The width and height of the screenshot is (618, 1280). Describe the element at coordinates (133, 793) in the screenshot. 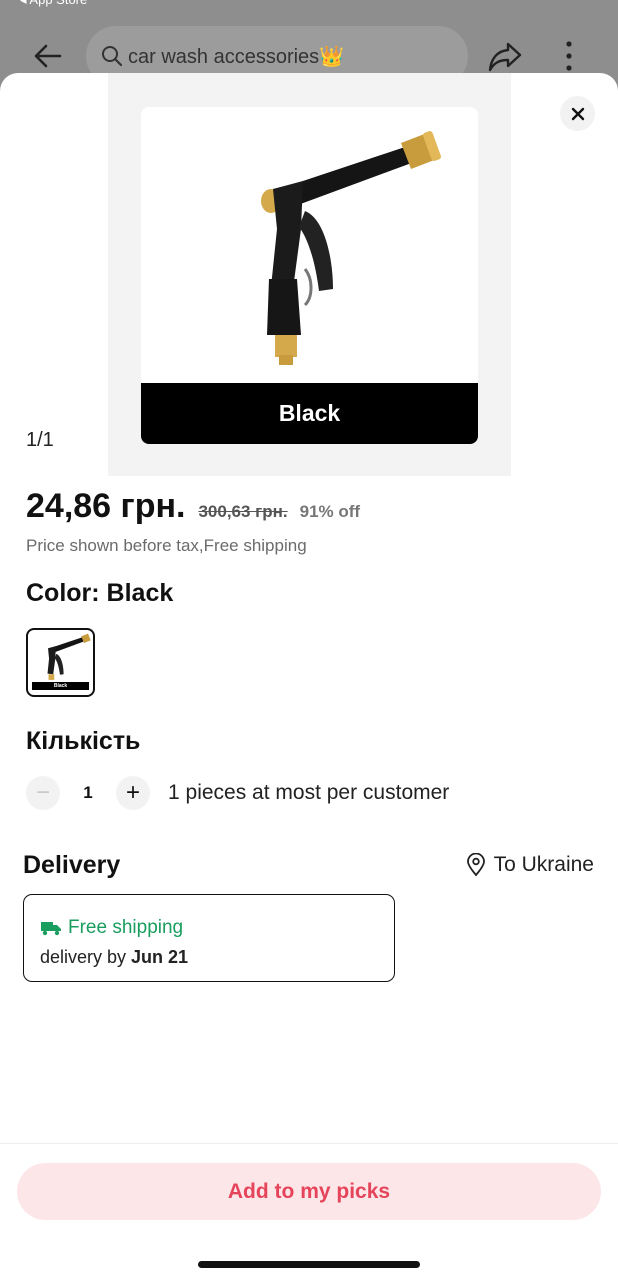

I see `increase-quantity-button: +` at that location.